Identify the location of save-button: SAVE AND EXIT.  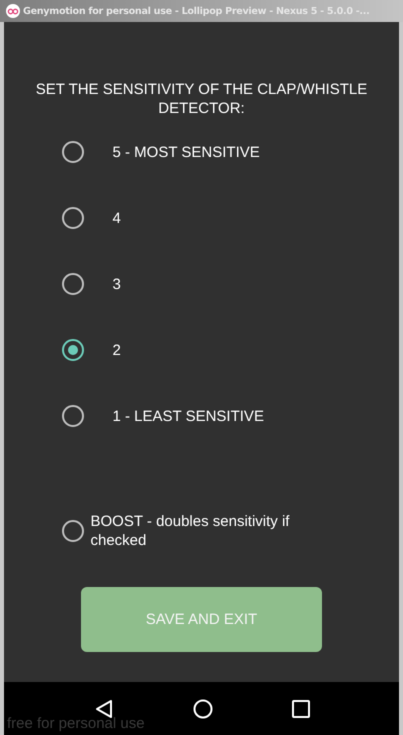
(201, 619).